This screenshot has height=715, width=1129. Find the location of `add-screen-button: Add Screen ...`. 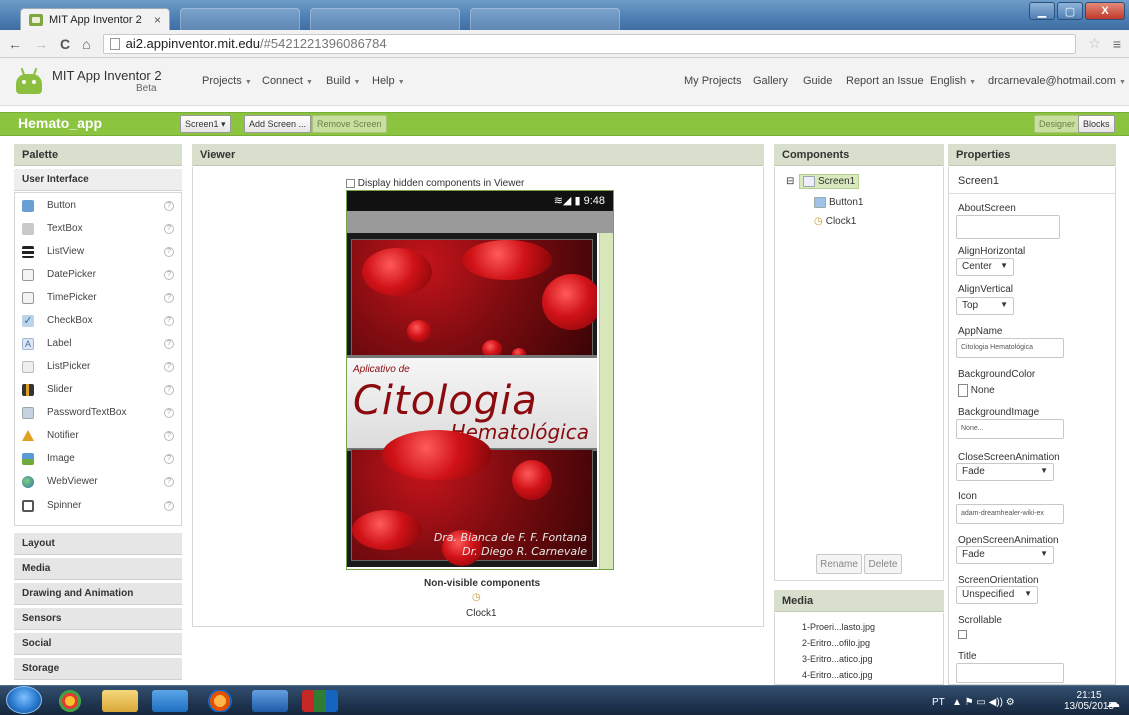

add-screen-button: Add Screen ... is located at coordinates (278, 124).